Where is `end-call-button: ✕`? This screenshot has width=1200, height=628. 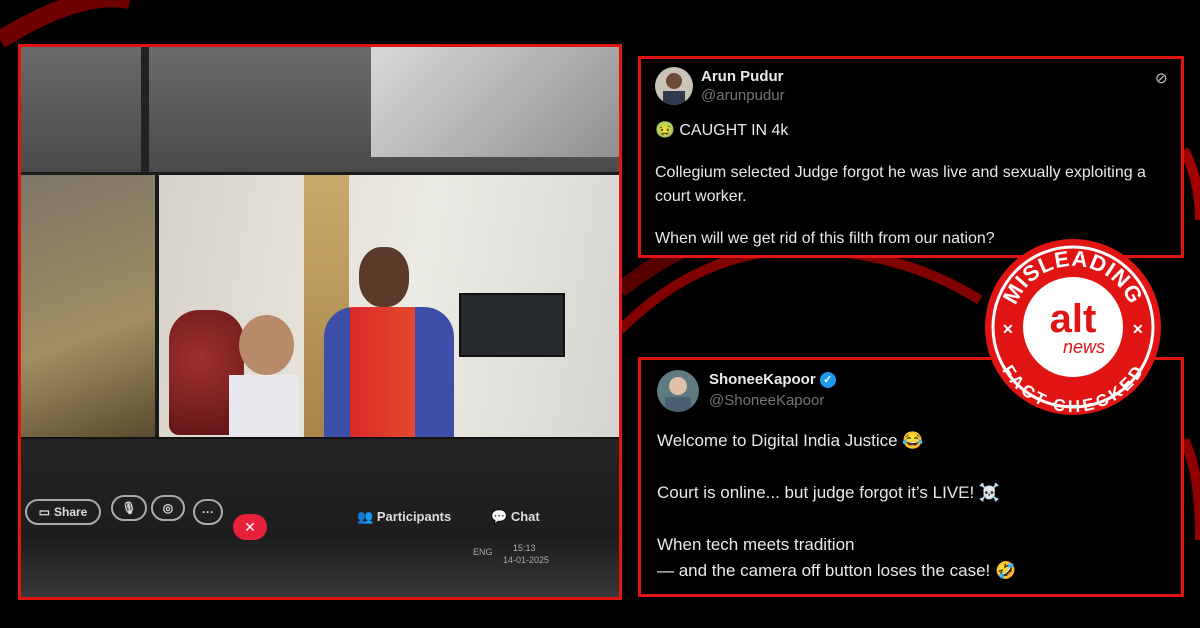
end-call-button: ✕ is located at coordinates (250, 527).